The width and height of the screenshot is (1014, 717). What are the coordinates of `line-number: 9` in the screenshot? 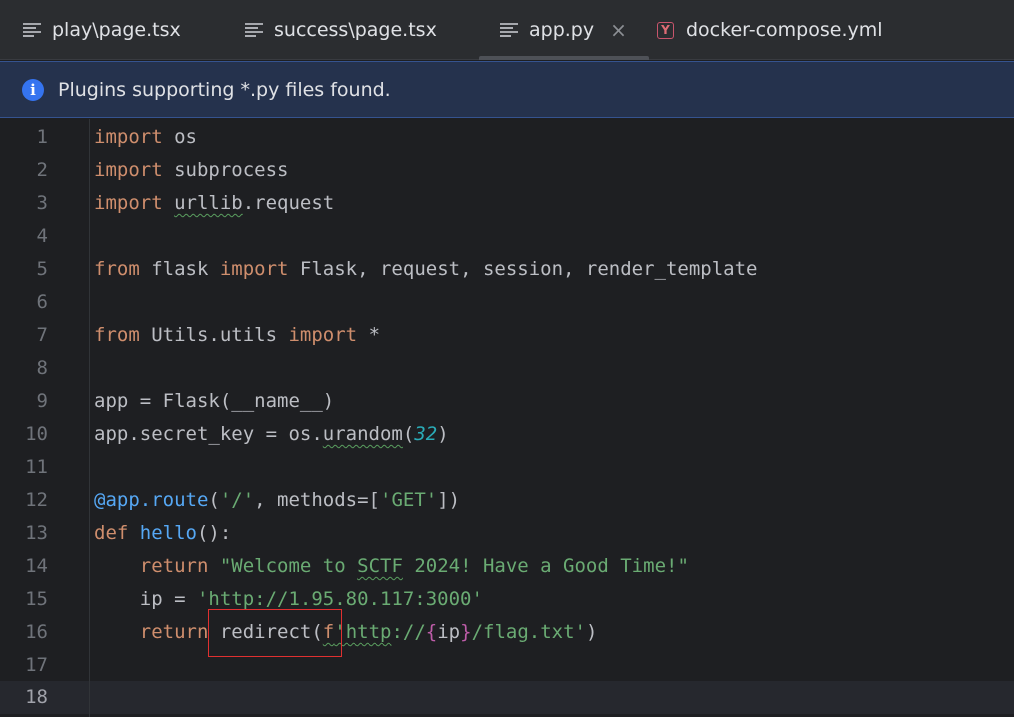 It's located at (42, 401).